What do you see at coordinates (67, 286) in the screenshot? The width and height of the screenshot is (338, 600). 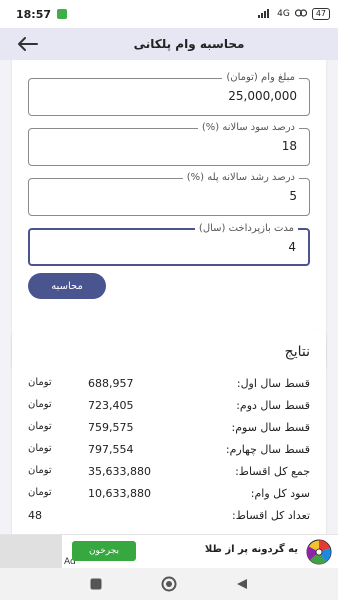 I see `calculate-button: محاسبه` at bounding box center [67, 286].